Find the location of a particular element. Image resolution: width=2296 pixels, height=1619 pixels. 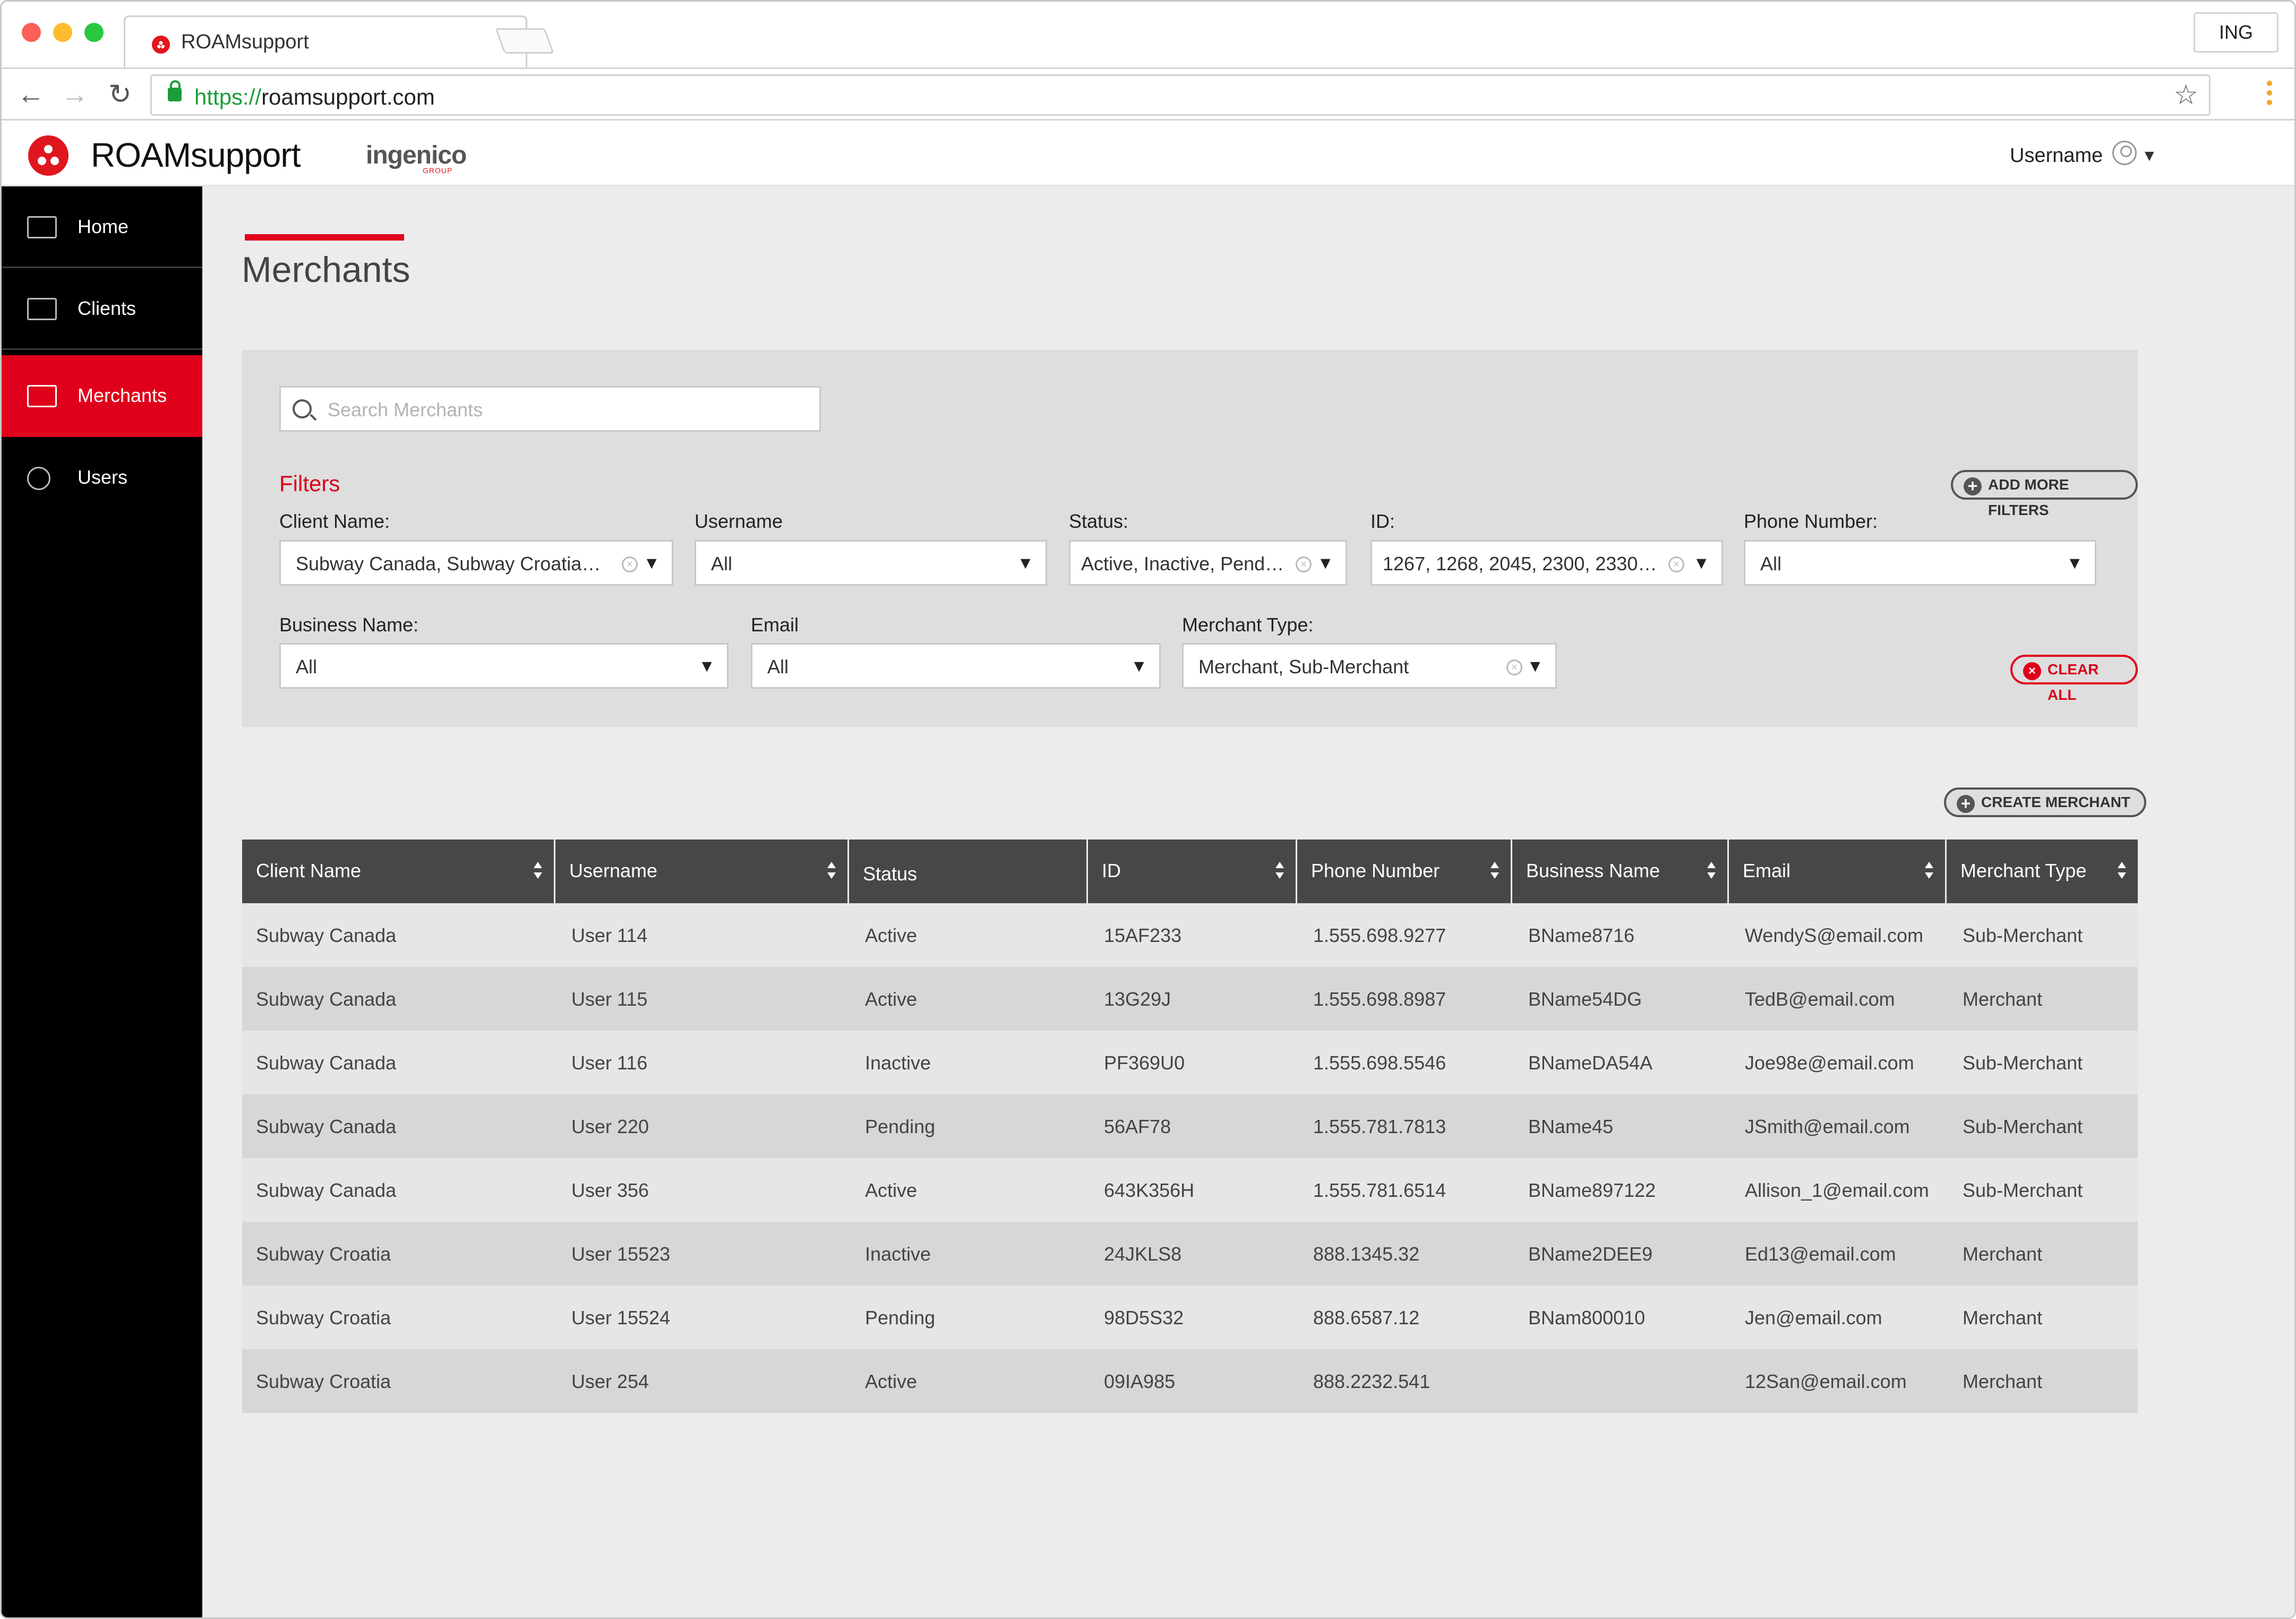

cell-client-name: Subway Croatia is located at coordinates (323, 1318).